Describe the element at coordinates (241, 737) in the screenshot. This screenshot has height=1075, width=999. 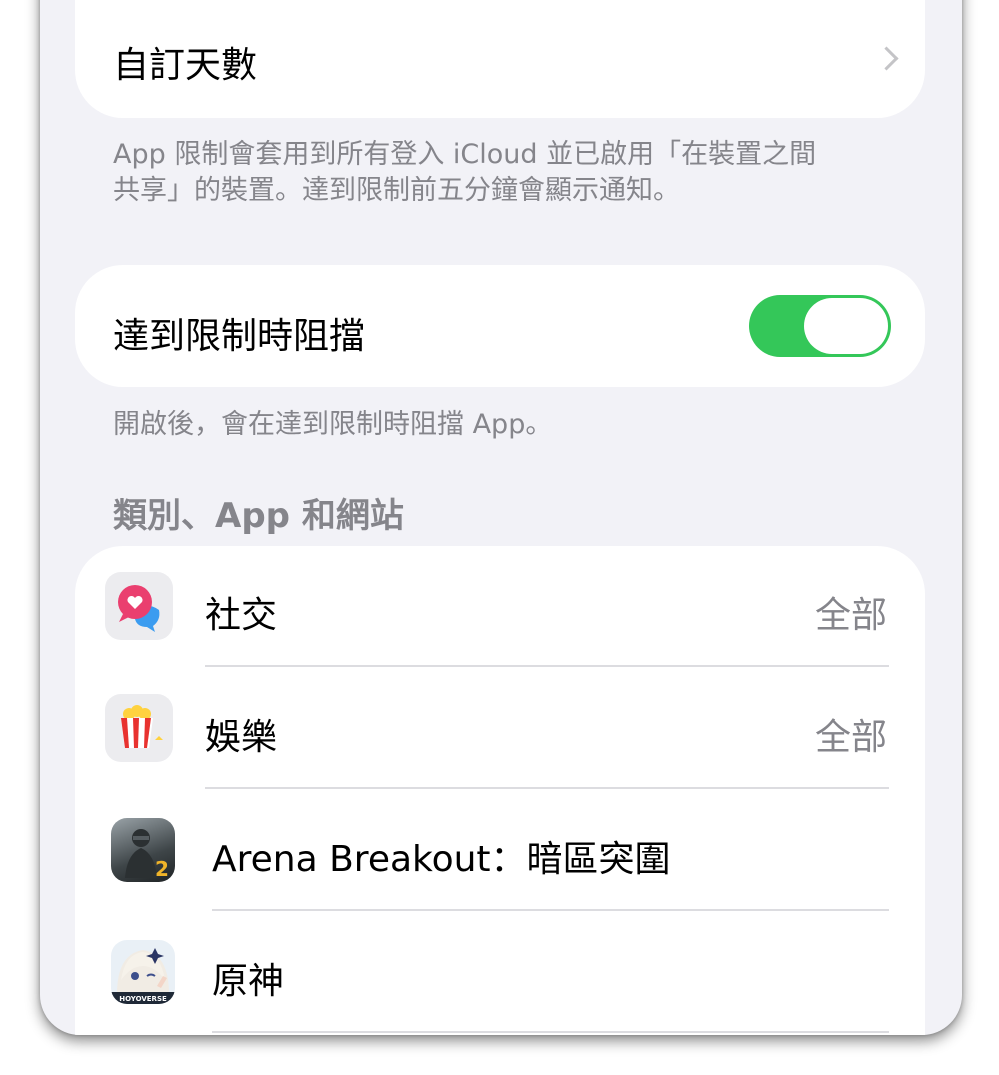
I see `list-item-label: 娛樂` at that location.